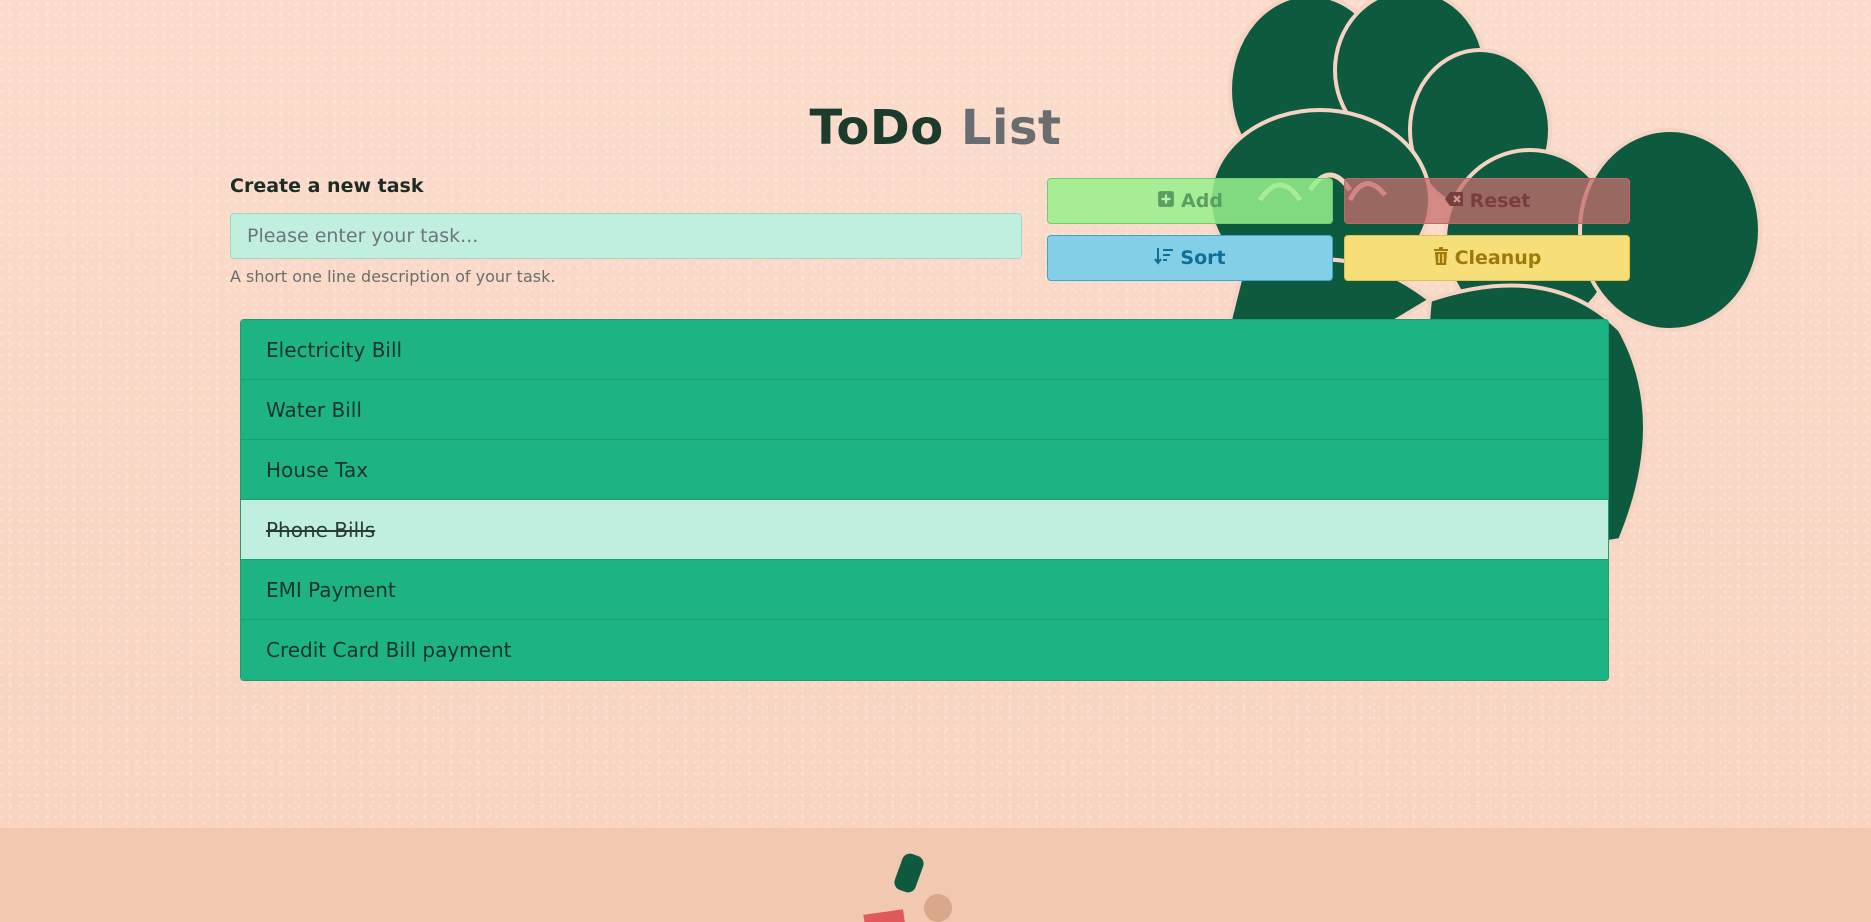 This screenshot has height=922, width=1871. Describe the element at coordinates (321, 529) in the screenshot. I see `task-label: Phone Bills` at that location.